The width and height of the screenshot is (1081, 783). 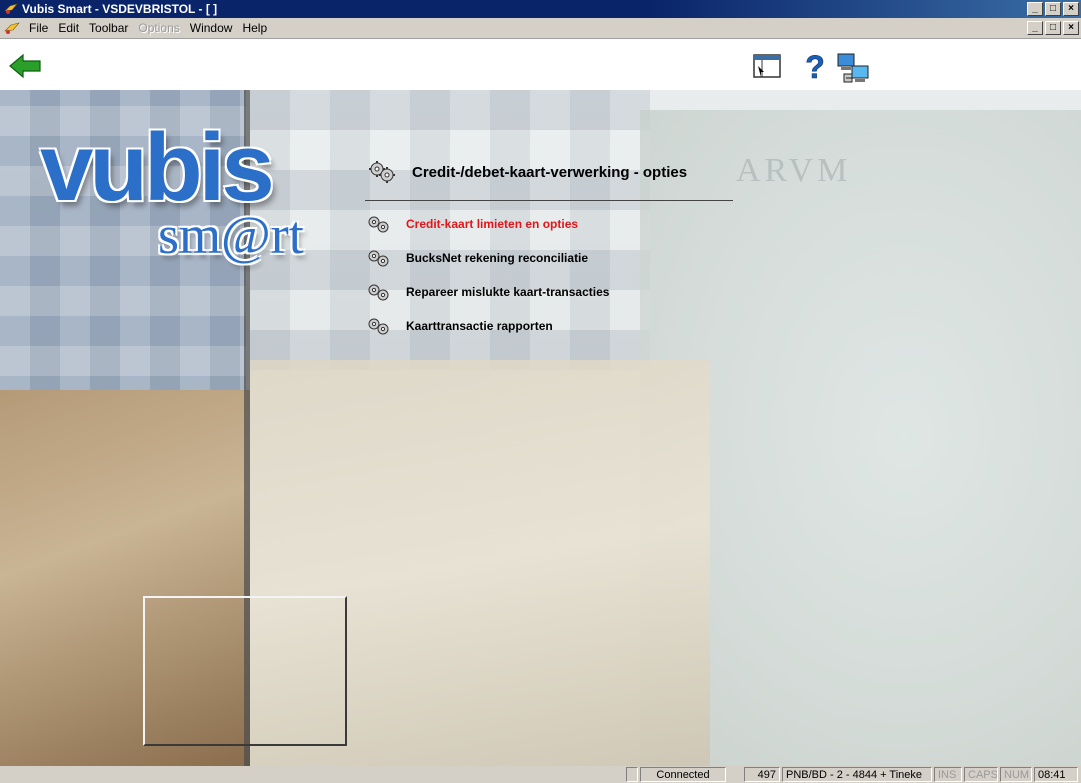 What do you see at coordinates (632, 774) in the screenshot?
I see `status-blank` at bounding box center [632, 774].